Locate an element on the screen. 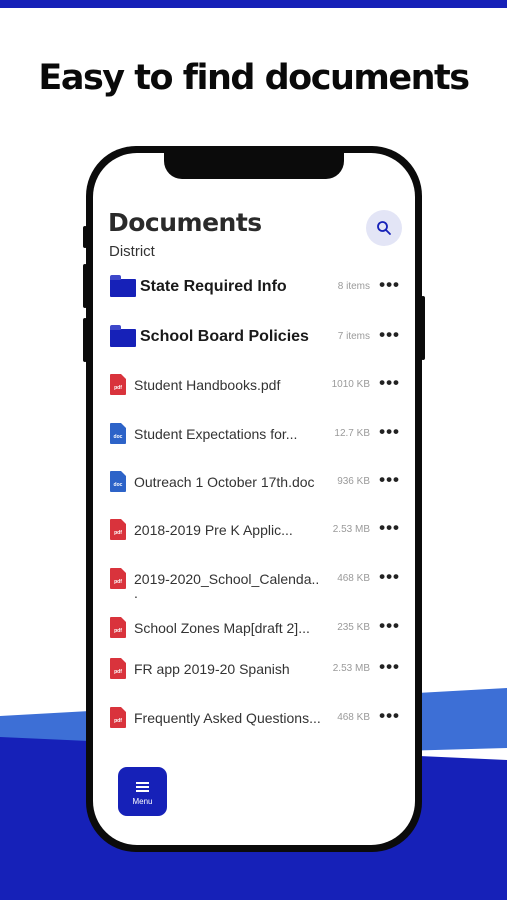 The height and width of the screenshot is (900, 507). search-icon is located at coordinates (384, 228).